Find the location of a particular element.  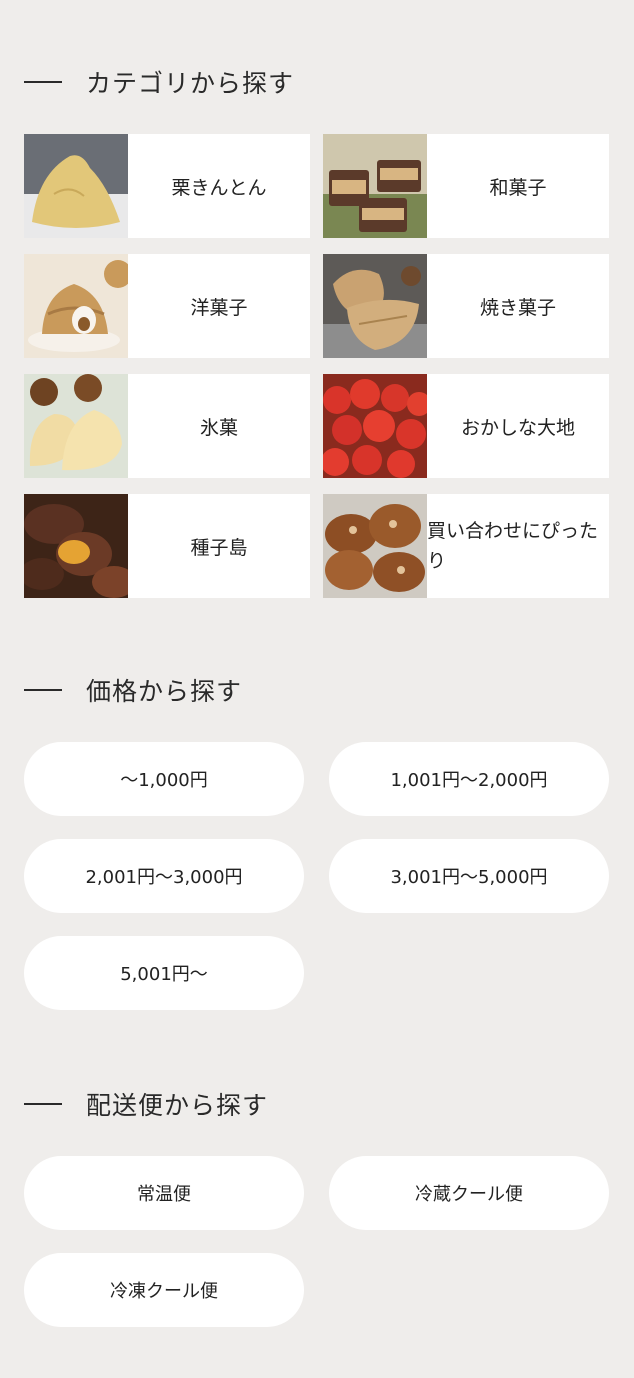

price-under-1000-button: 〜1,000円 is located at coordinates (164, 779).